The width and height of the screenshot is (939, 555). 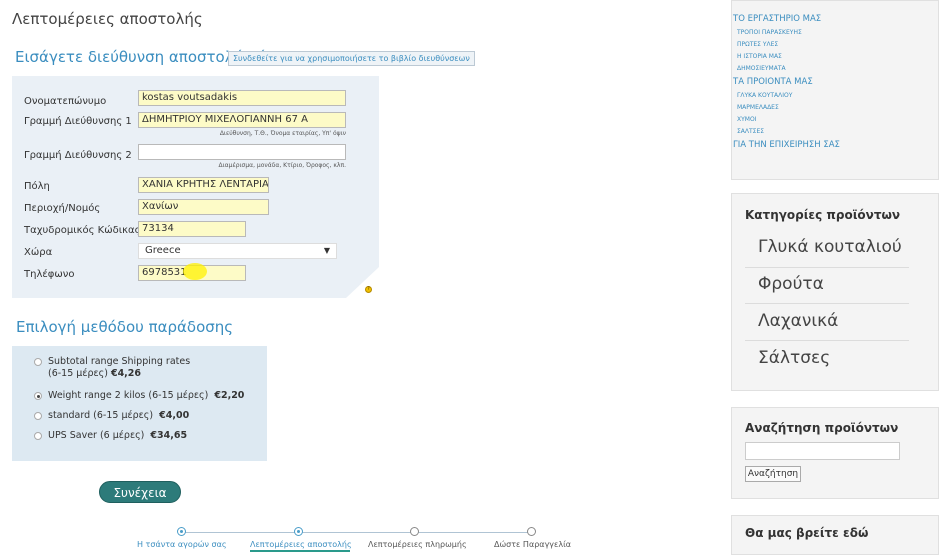 What do you see at coordinates (38, 396) in the screenshot?
I see `shipping-option-radio-selected` at bounding box center [38, 396].